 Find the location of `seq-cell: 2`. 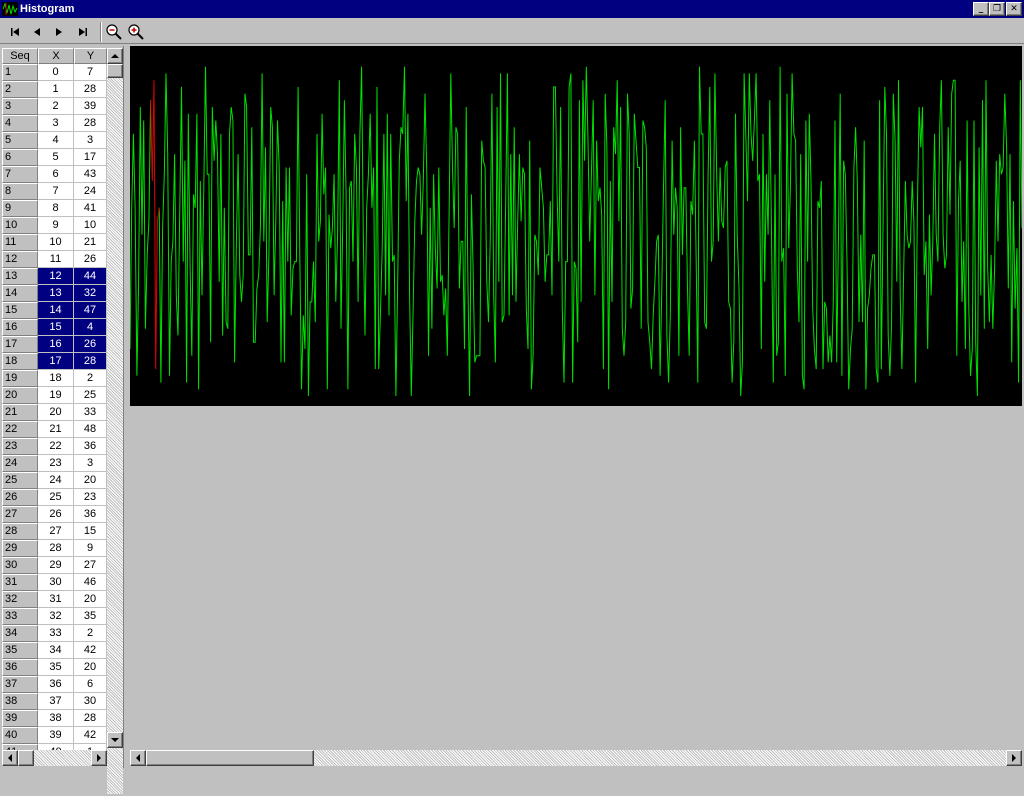

seq-cell: 2 is located at coordinates (20, 89).